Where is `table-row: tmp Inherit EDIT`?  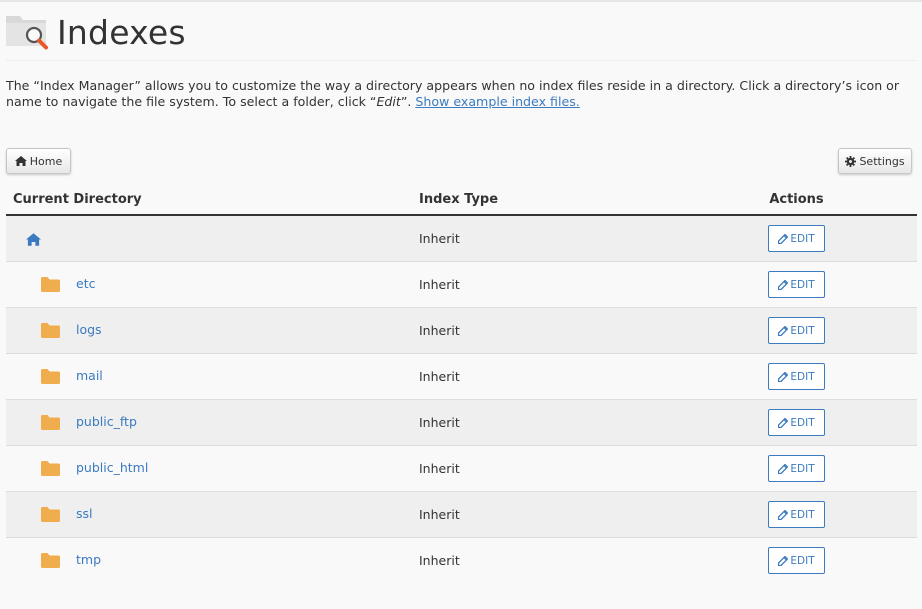 table-row: tmp Inherit EDIT is located at coordinates (461, 560).